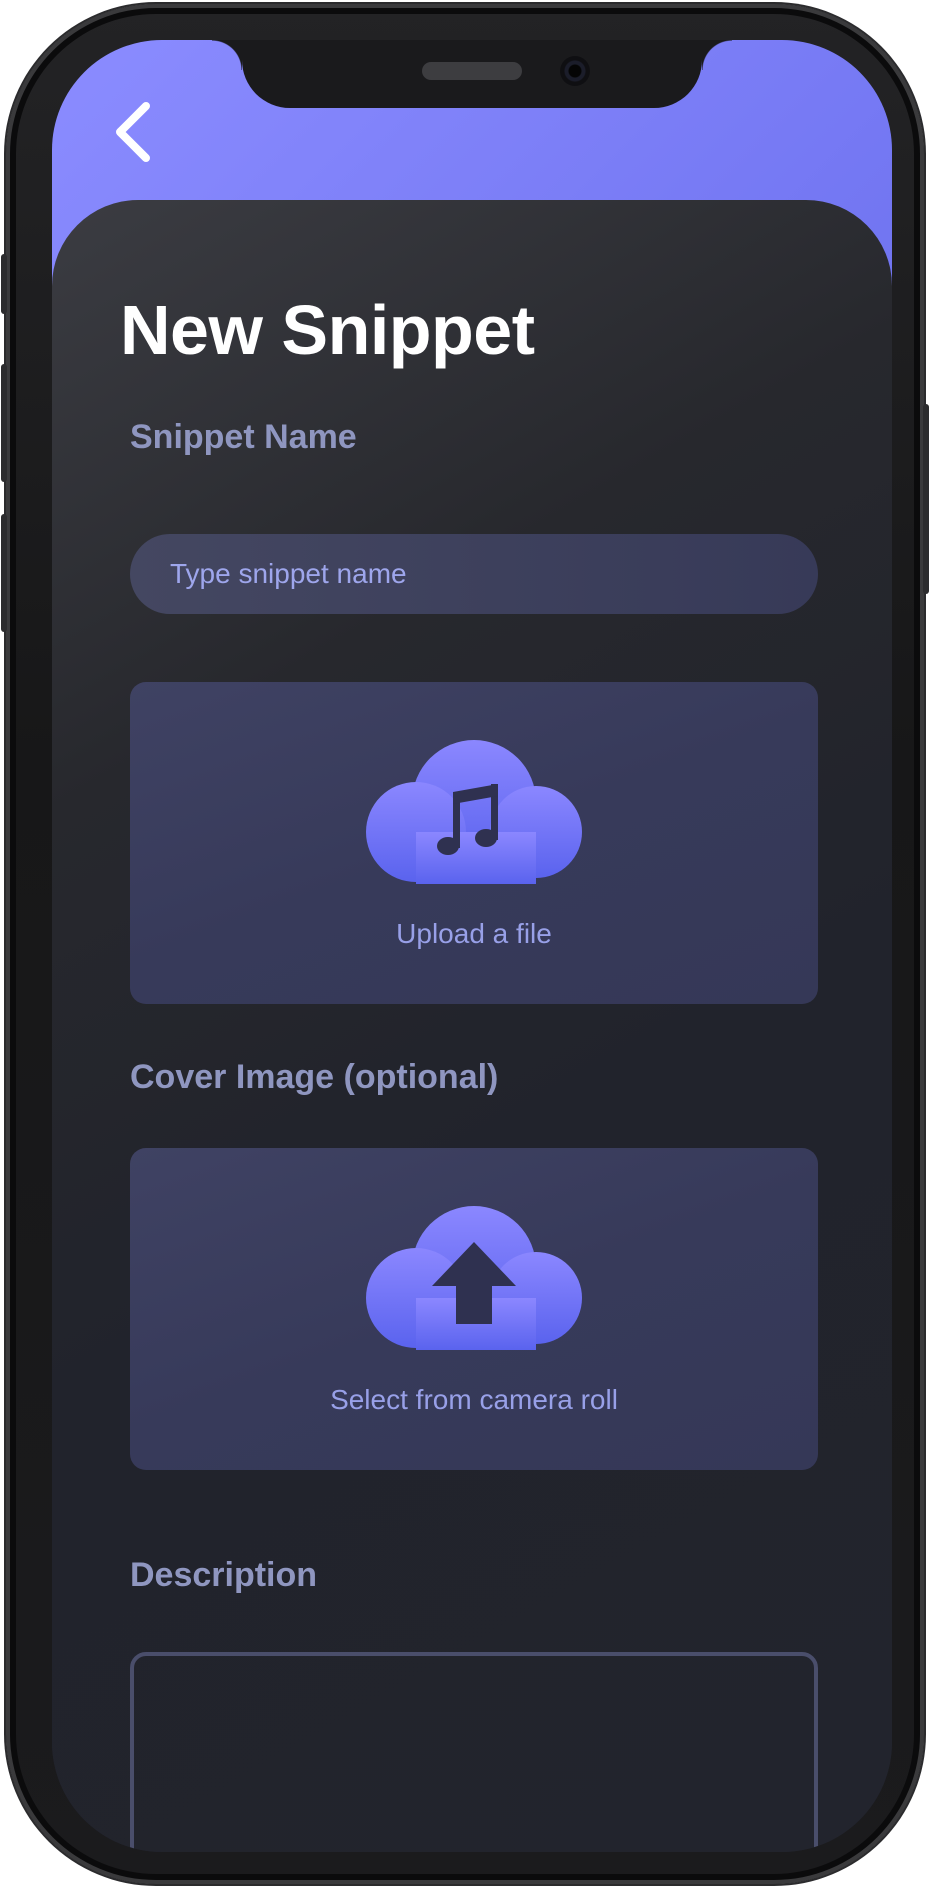 The width and height of the screenshot is (930, 1888). Describe the element at coordinates (474, 1399) in the screenshot. I see `camera-roll-caption: Select from camera roll` at that location.